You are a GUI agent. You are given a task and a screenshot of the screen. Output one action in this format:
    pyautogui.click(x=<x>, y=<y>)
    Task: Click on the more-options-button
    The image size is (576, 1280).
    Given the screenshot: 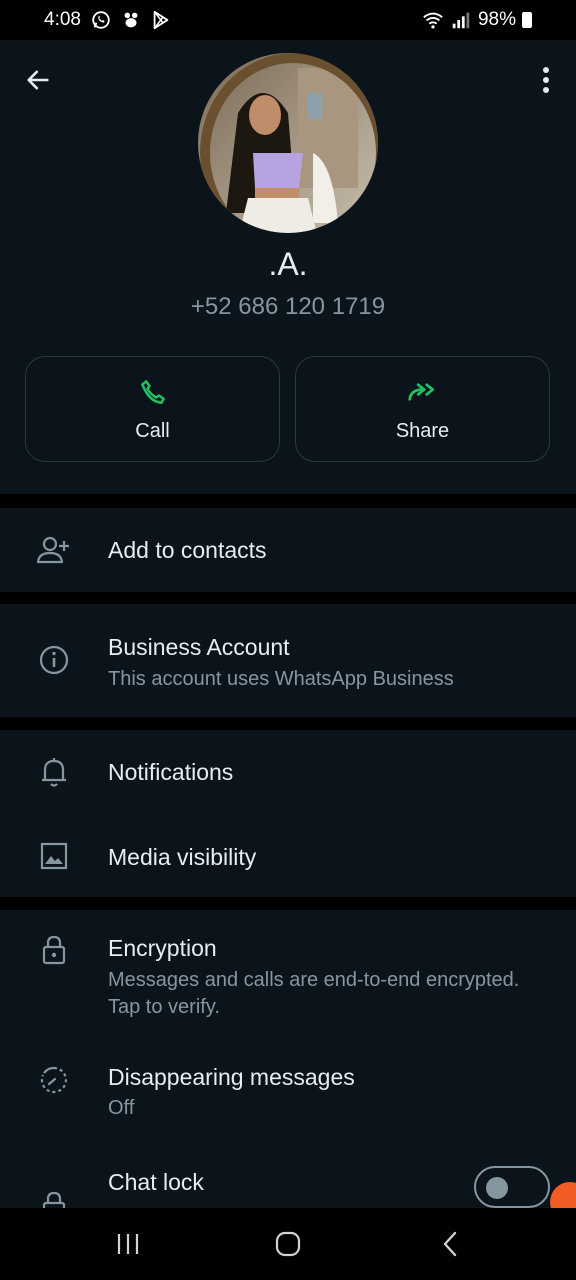 What is the action you would take?
    pyautogui.click(x=546, y=80)
    